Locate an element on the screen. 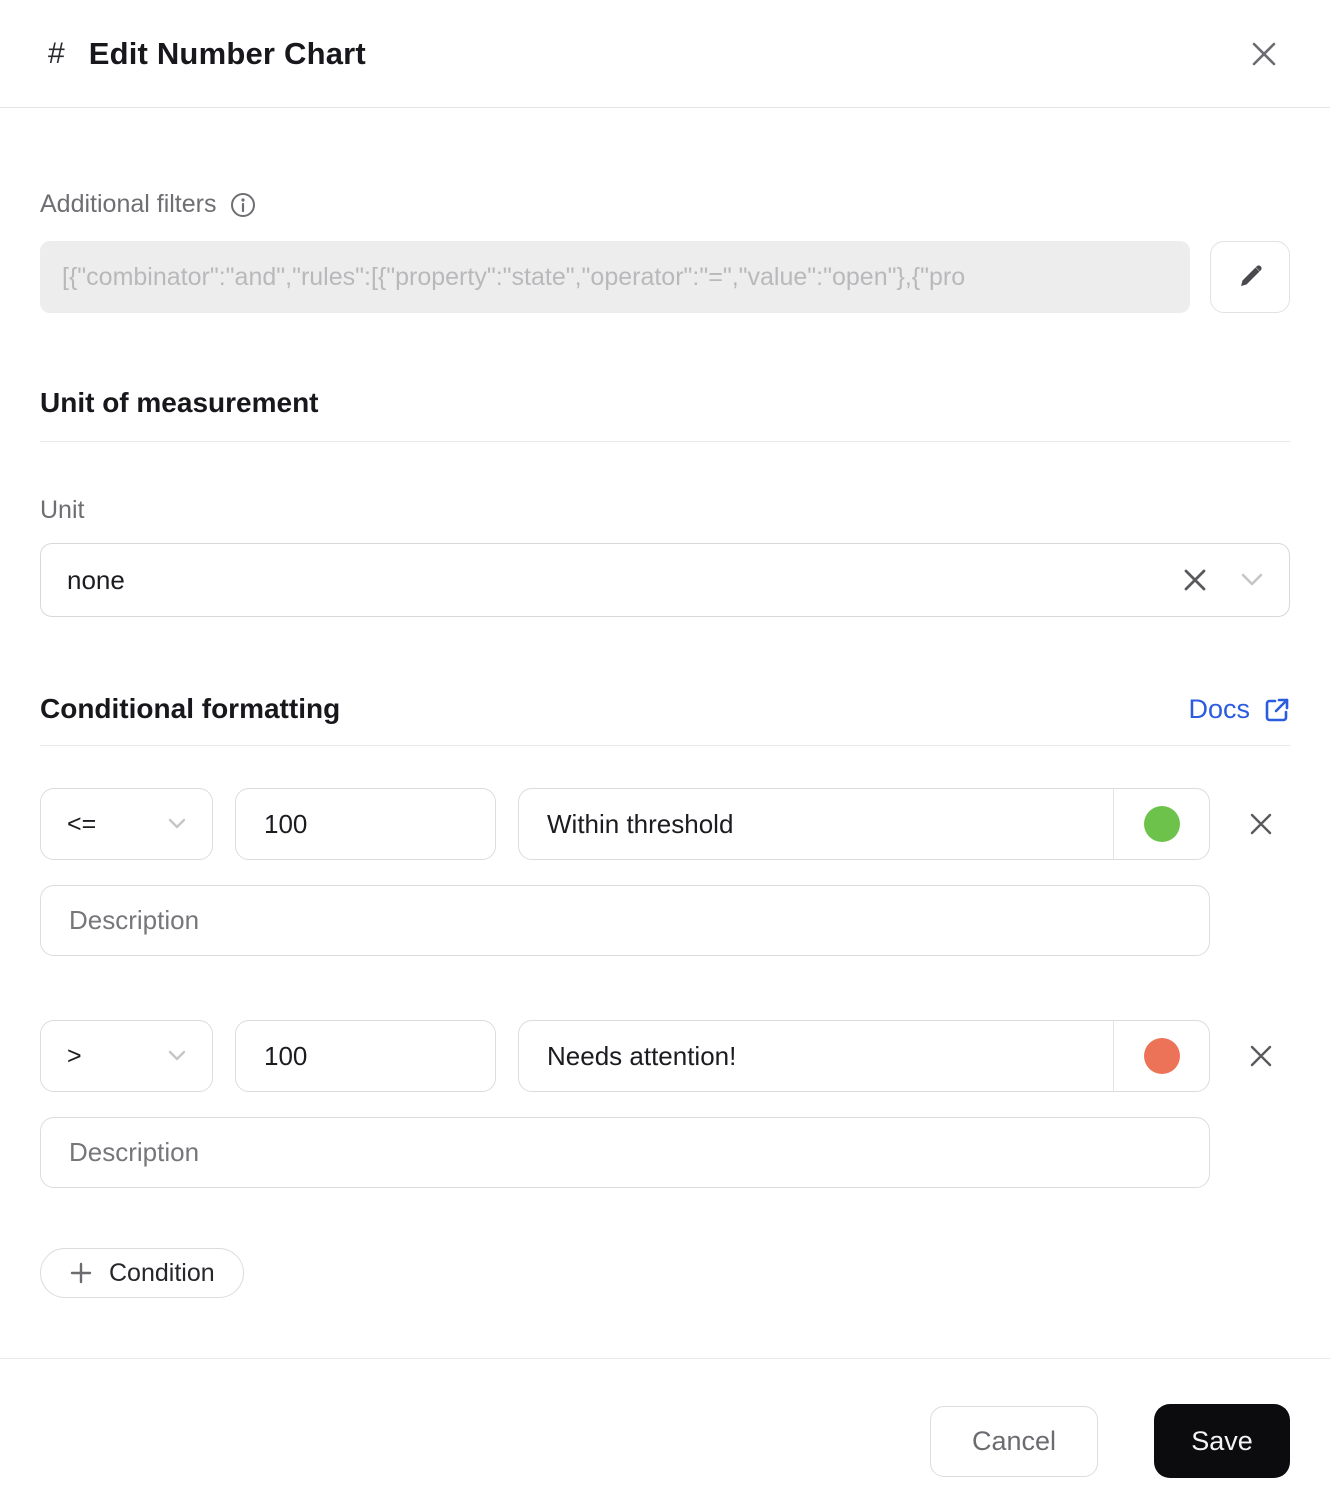 This screenshot has height=1506, width=1330. additional-filters-row is located at coordinates (665, 277).